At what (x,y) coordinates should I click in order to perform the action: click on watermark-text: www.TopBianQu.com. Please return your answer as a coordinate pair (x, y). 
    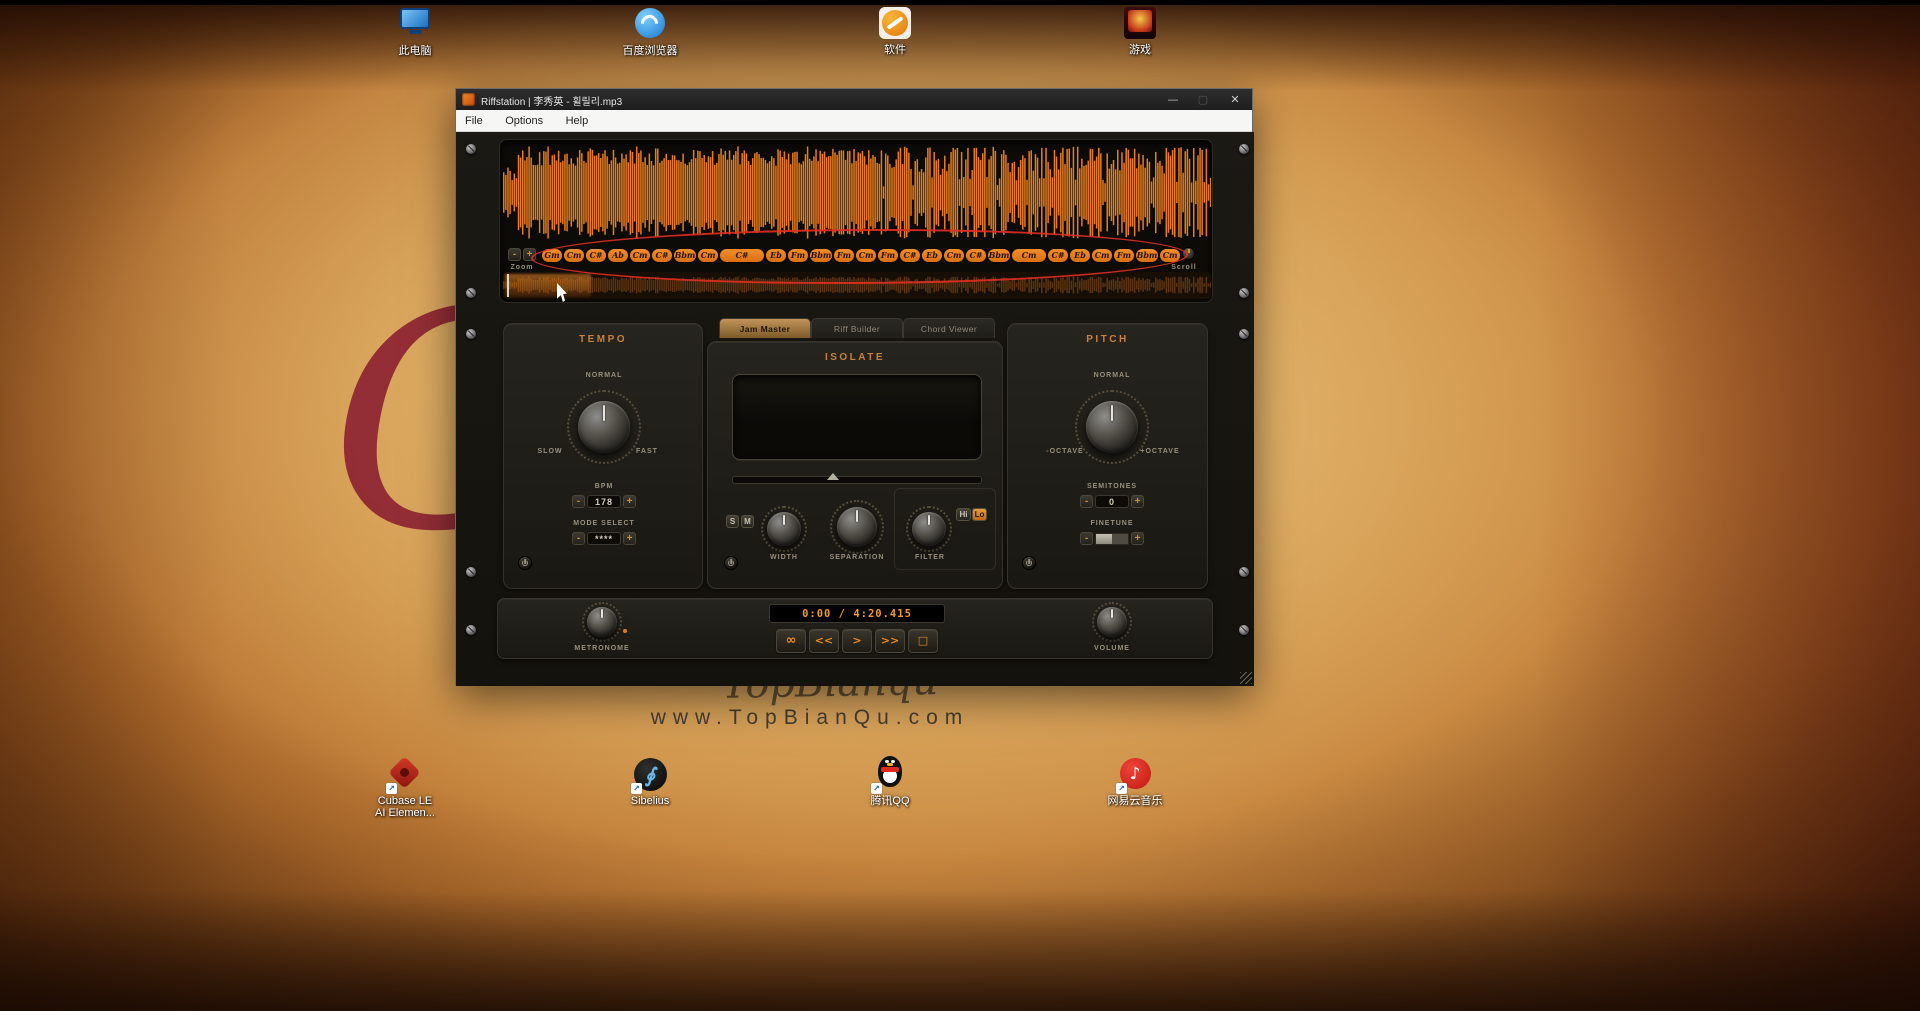
    Looking at the image, I should click on (810, 717).